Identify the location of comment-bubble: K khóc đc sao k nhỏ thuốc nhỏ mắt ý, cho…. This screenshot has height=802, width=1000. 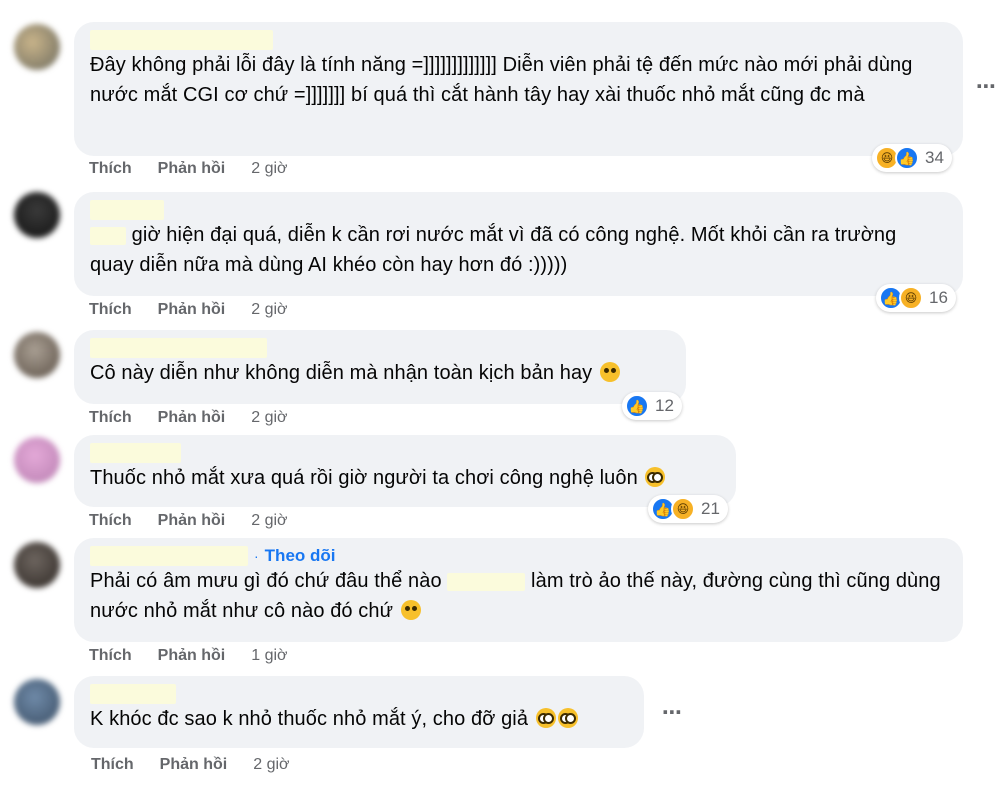
(359, 712).